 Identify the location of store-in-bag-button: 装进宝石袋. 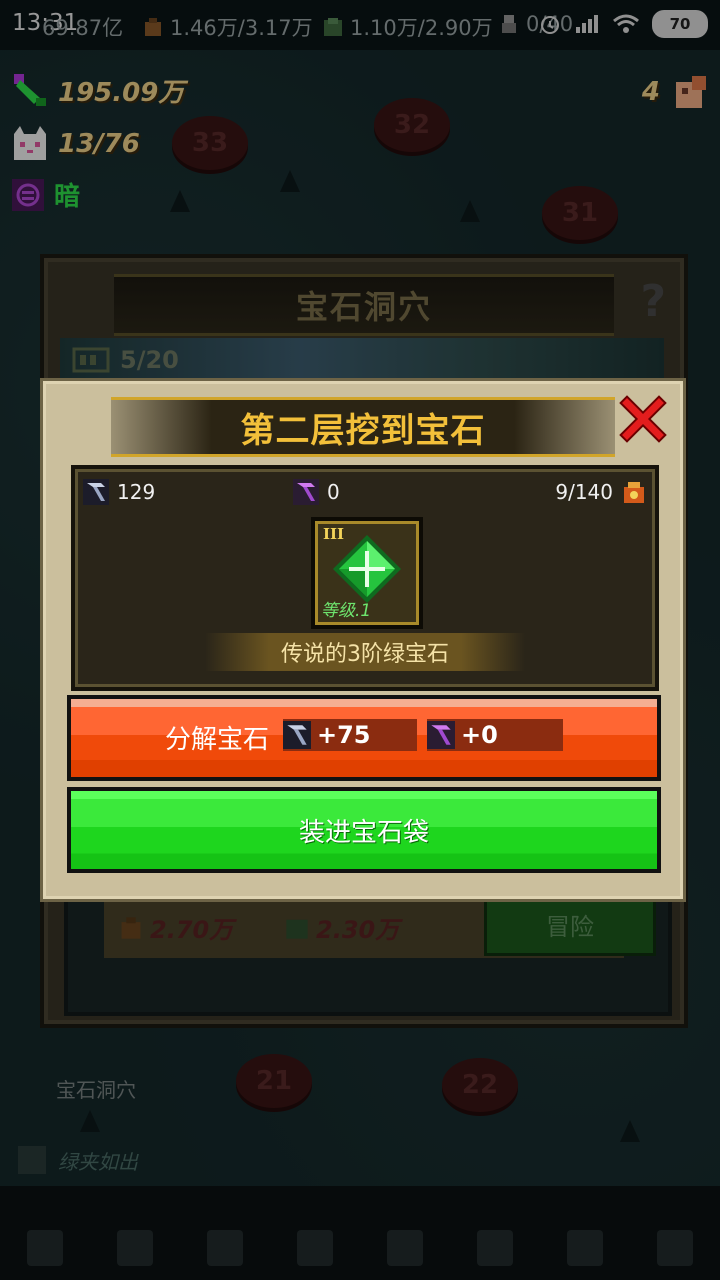
(364, 830).